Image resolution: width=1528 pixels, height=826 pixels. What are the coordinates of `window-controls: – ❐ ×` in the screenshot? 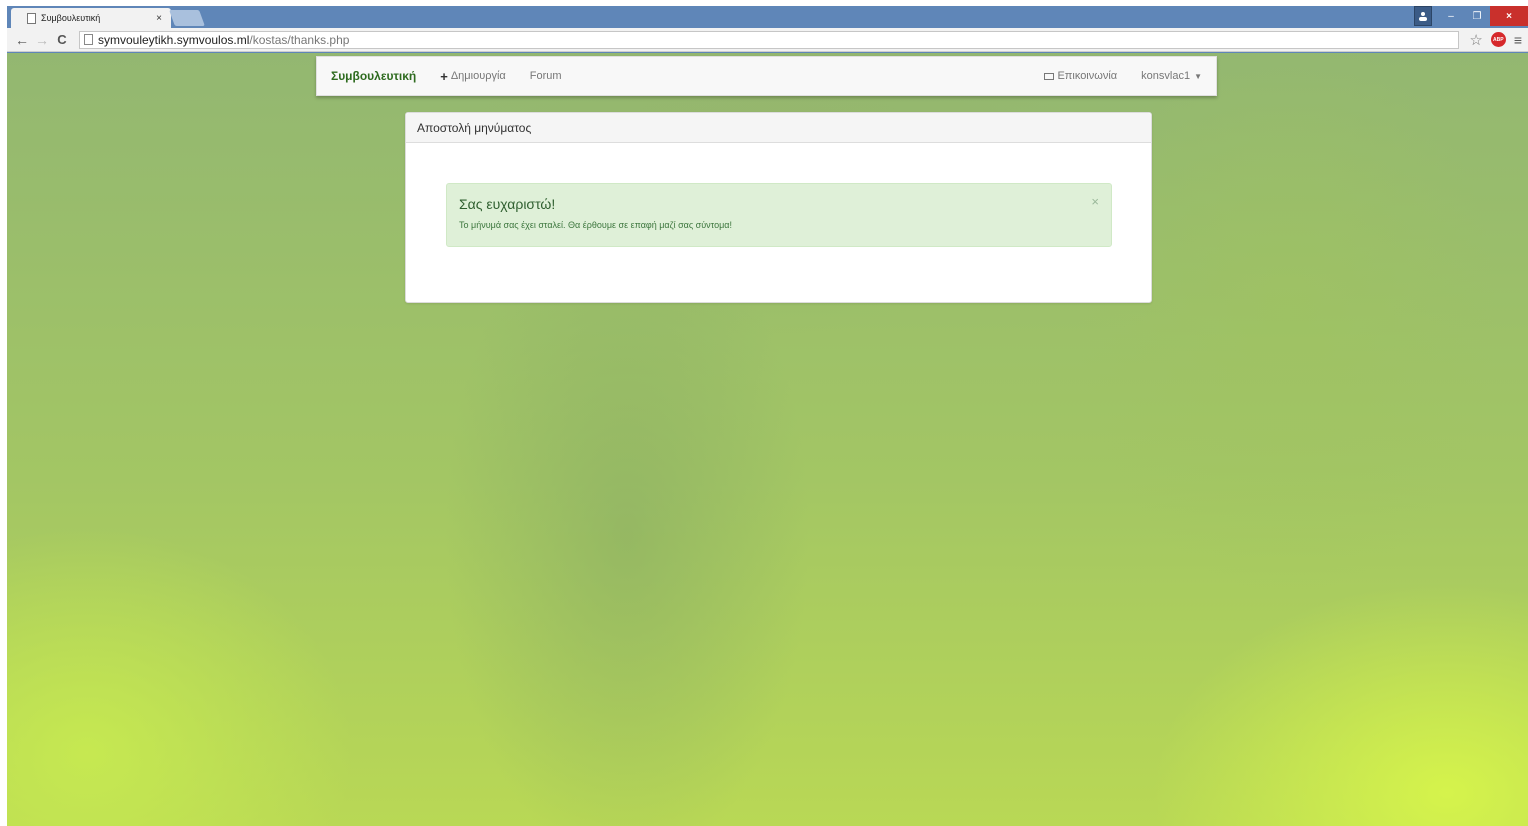 It's located at (1471, 16).